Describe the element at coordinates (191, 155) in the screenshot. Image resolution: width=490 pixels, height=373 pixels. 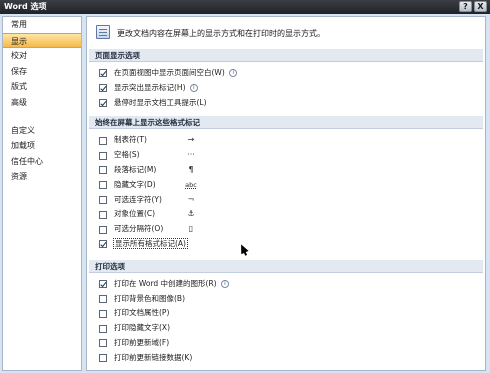
I see `space-mark-icon: ···` at that location.